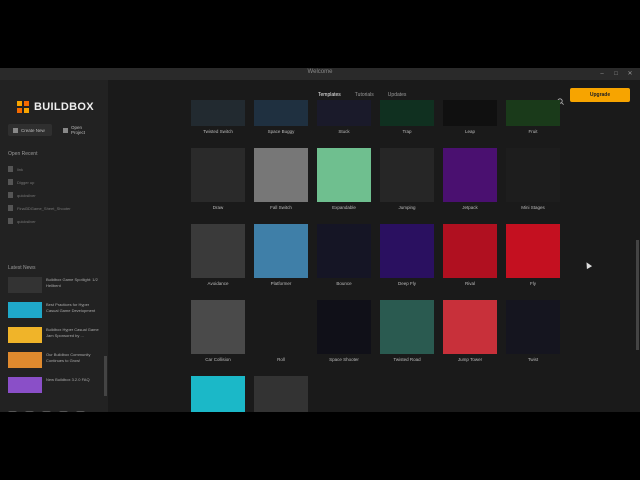 Image resolution: width=640 pixels, height=480 pixels. I want to click on template-card: Draw, so click(218, 179).